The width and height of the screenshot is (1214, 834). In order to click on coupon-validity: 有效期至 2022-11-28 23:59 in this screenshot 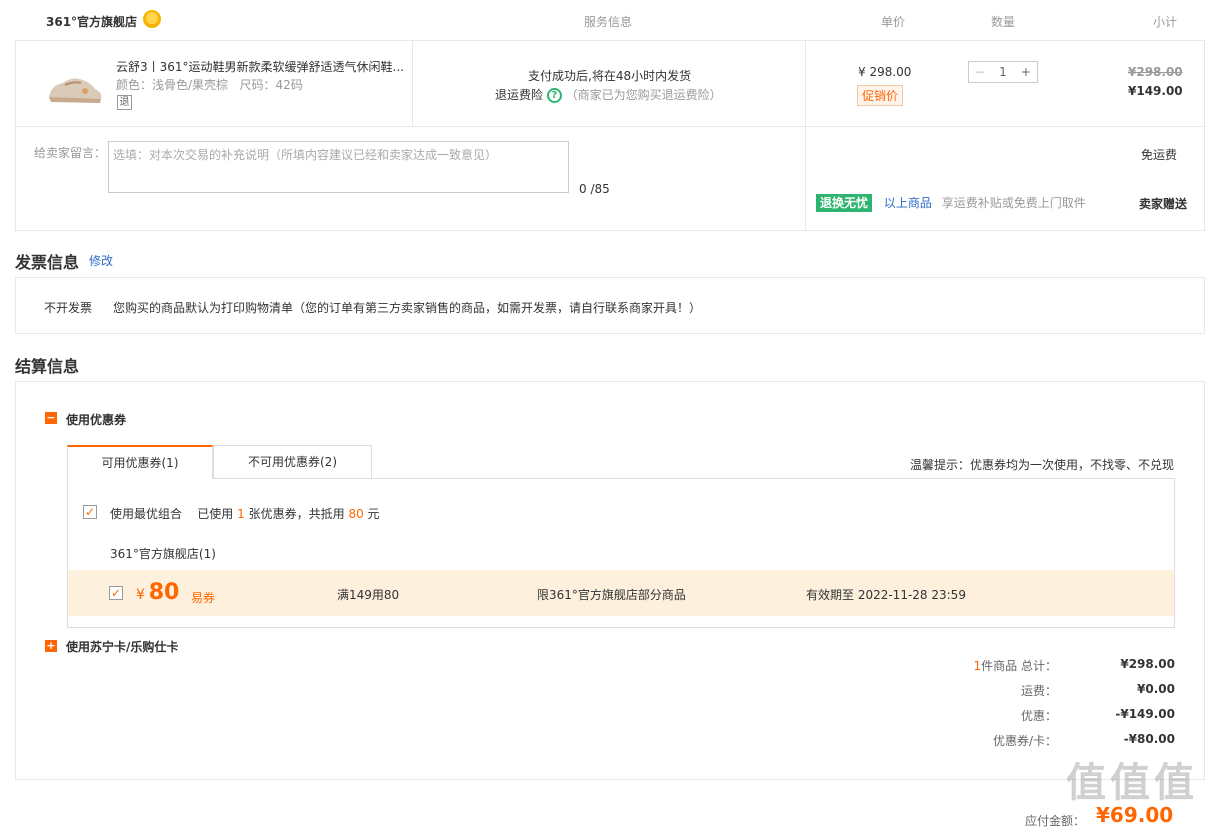, I will do `click(886, 595)`.